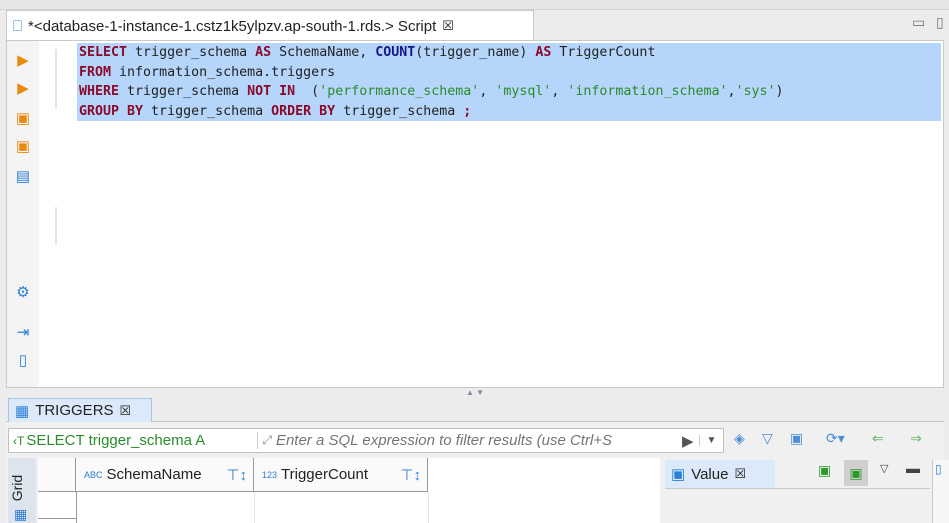 Image resolution: width=949 pixels, height=523 pixels. What do you see at coordinates (23, 119) in the screenshot?
I see `execute-script-icon: ▣` at bounding box center [23, 119].